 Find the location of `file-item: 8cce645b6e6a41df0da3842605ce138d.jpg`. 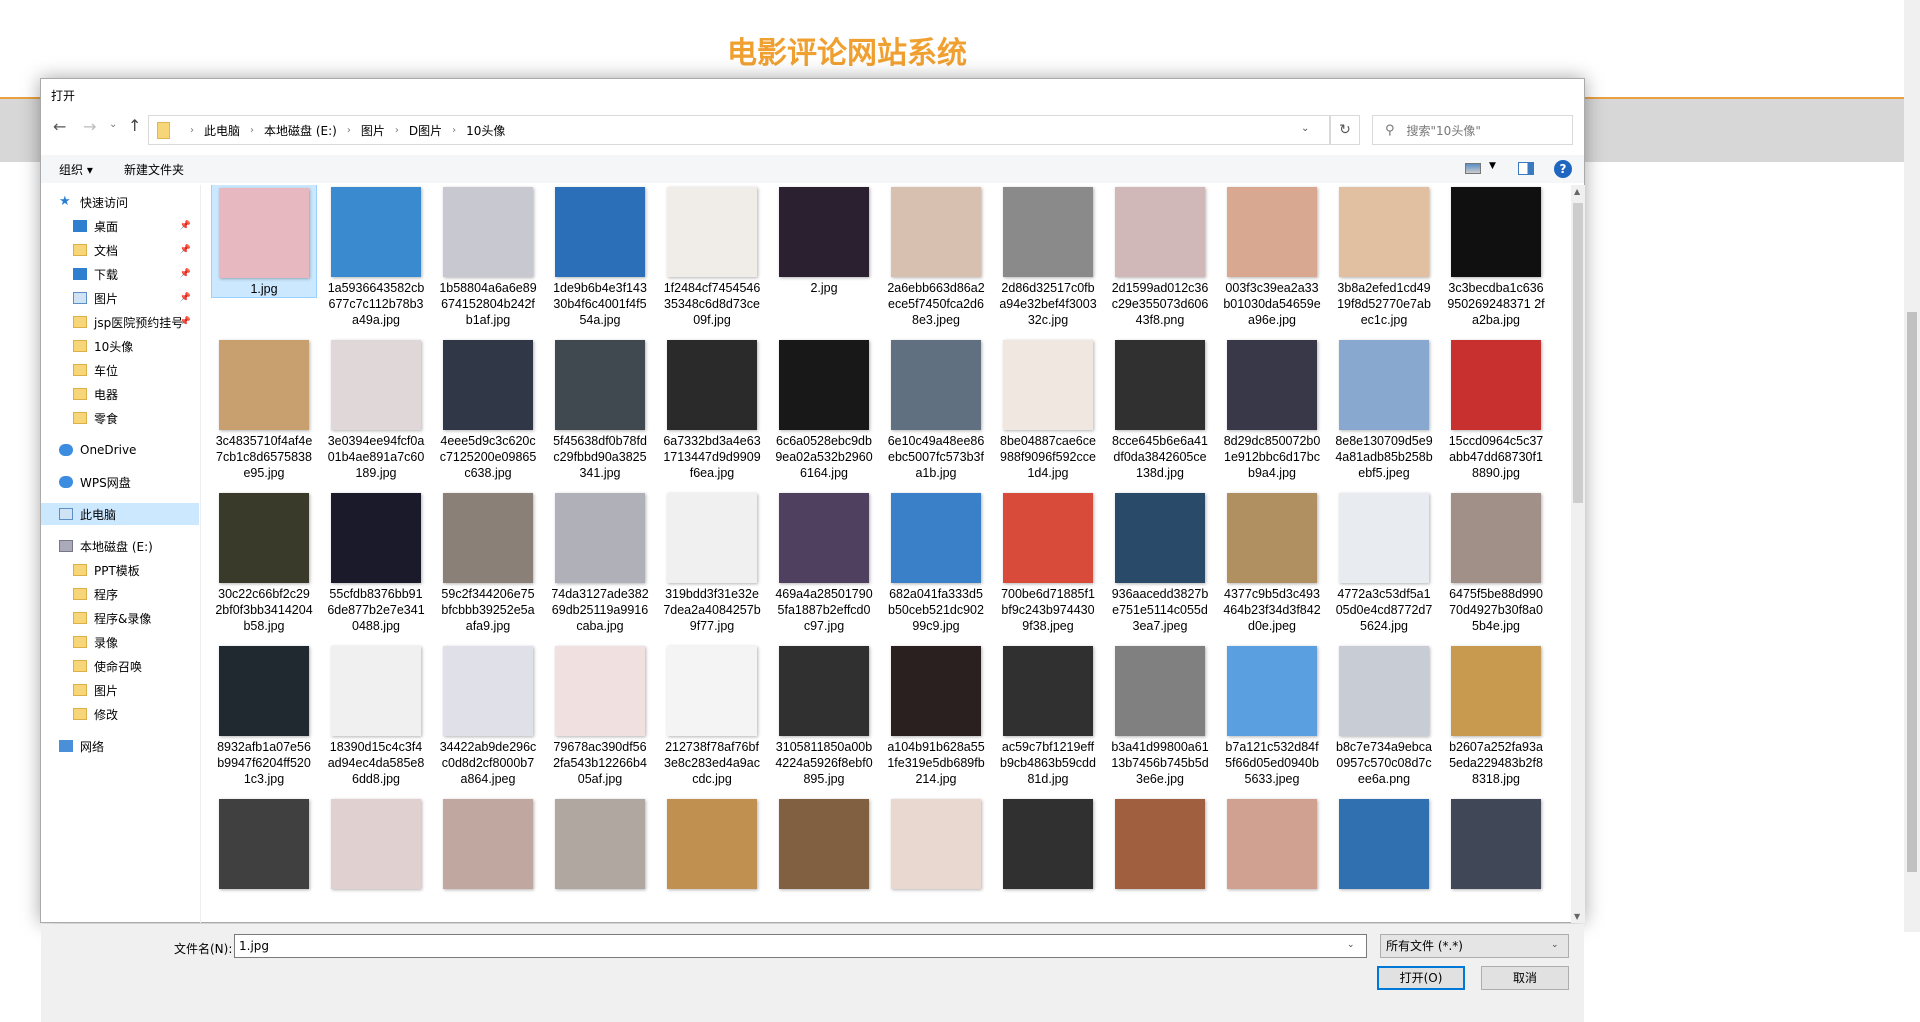

file-item: 8cce645b6e6a41df0da3842605ce138d.jpg is located at coordinates (1160, 408).